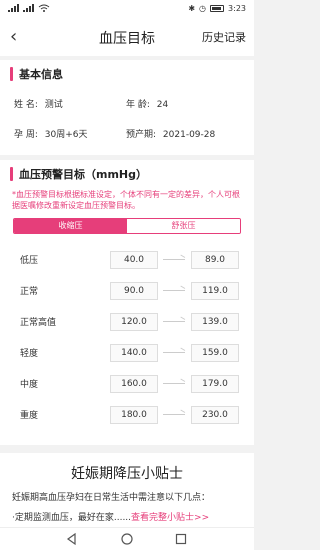 The width and height of the screenshot is (320, 550). Describe the element at coordinates (138, 105) in the screenshot. I see `age-label: 年 龄:` at that location.